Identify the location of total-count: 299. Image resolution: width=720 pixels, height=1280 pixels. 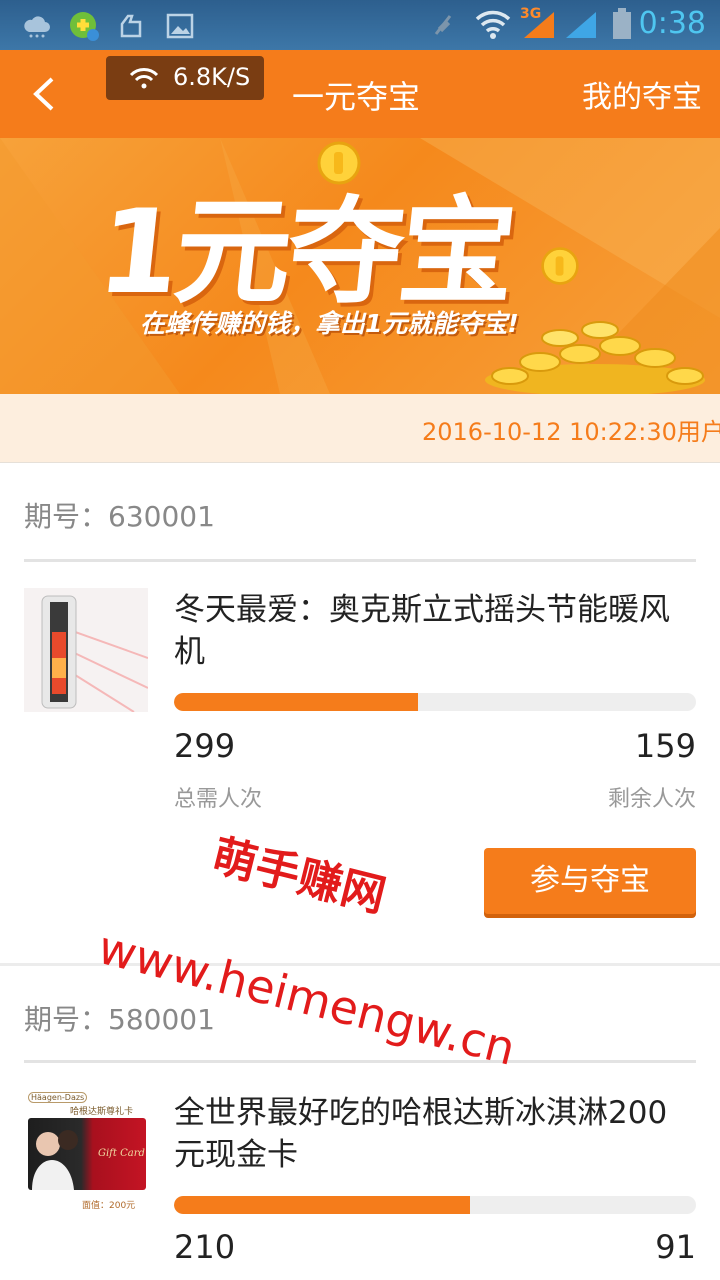
(205, 746).